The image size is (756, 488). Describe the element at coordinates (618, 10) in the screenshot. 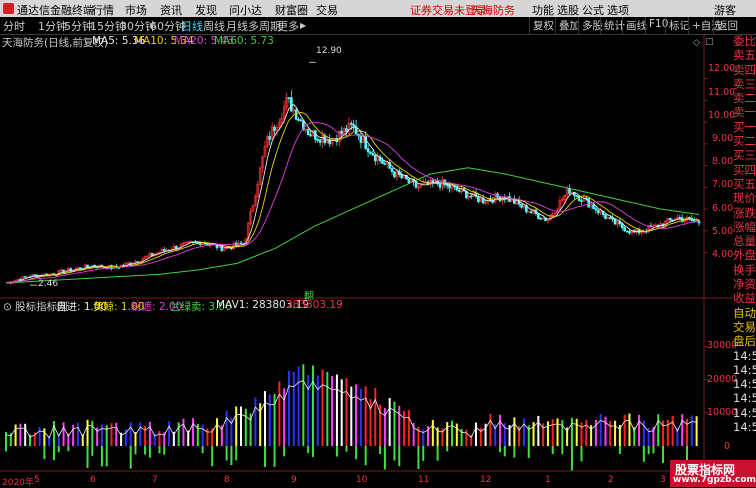

I see `menu-options: 选项` at that location.